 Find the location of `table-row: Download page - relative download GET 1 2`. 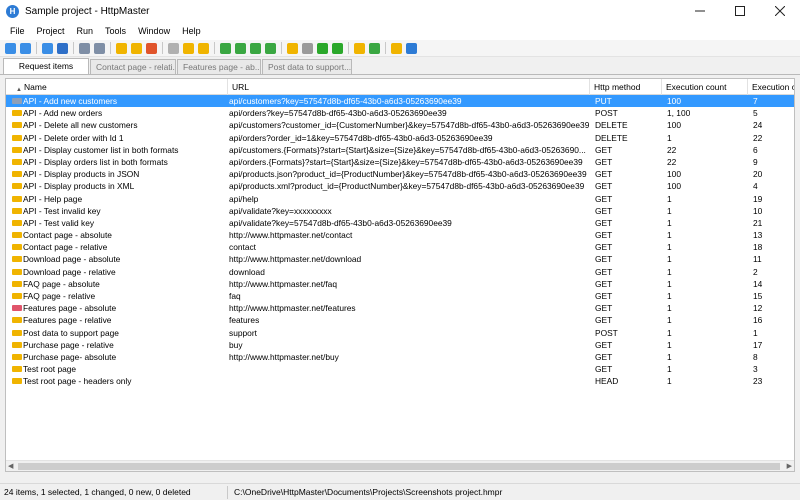

table-row: Download page - relative download GET 1 2 is located at coordinates (400, 272).